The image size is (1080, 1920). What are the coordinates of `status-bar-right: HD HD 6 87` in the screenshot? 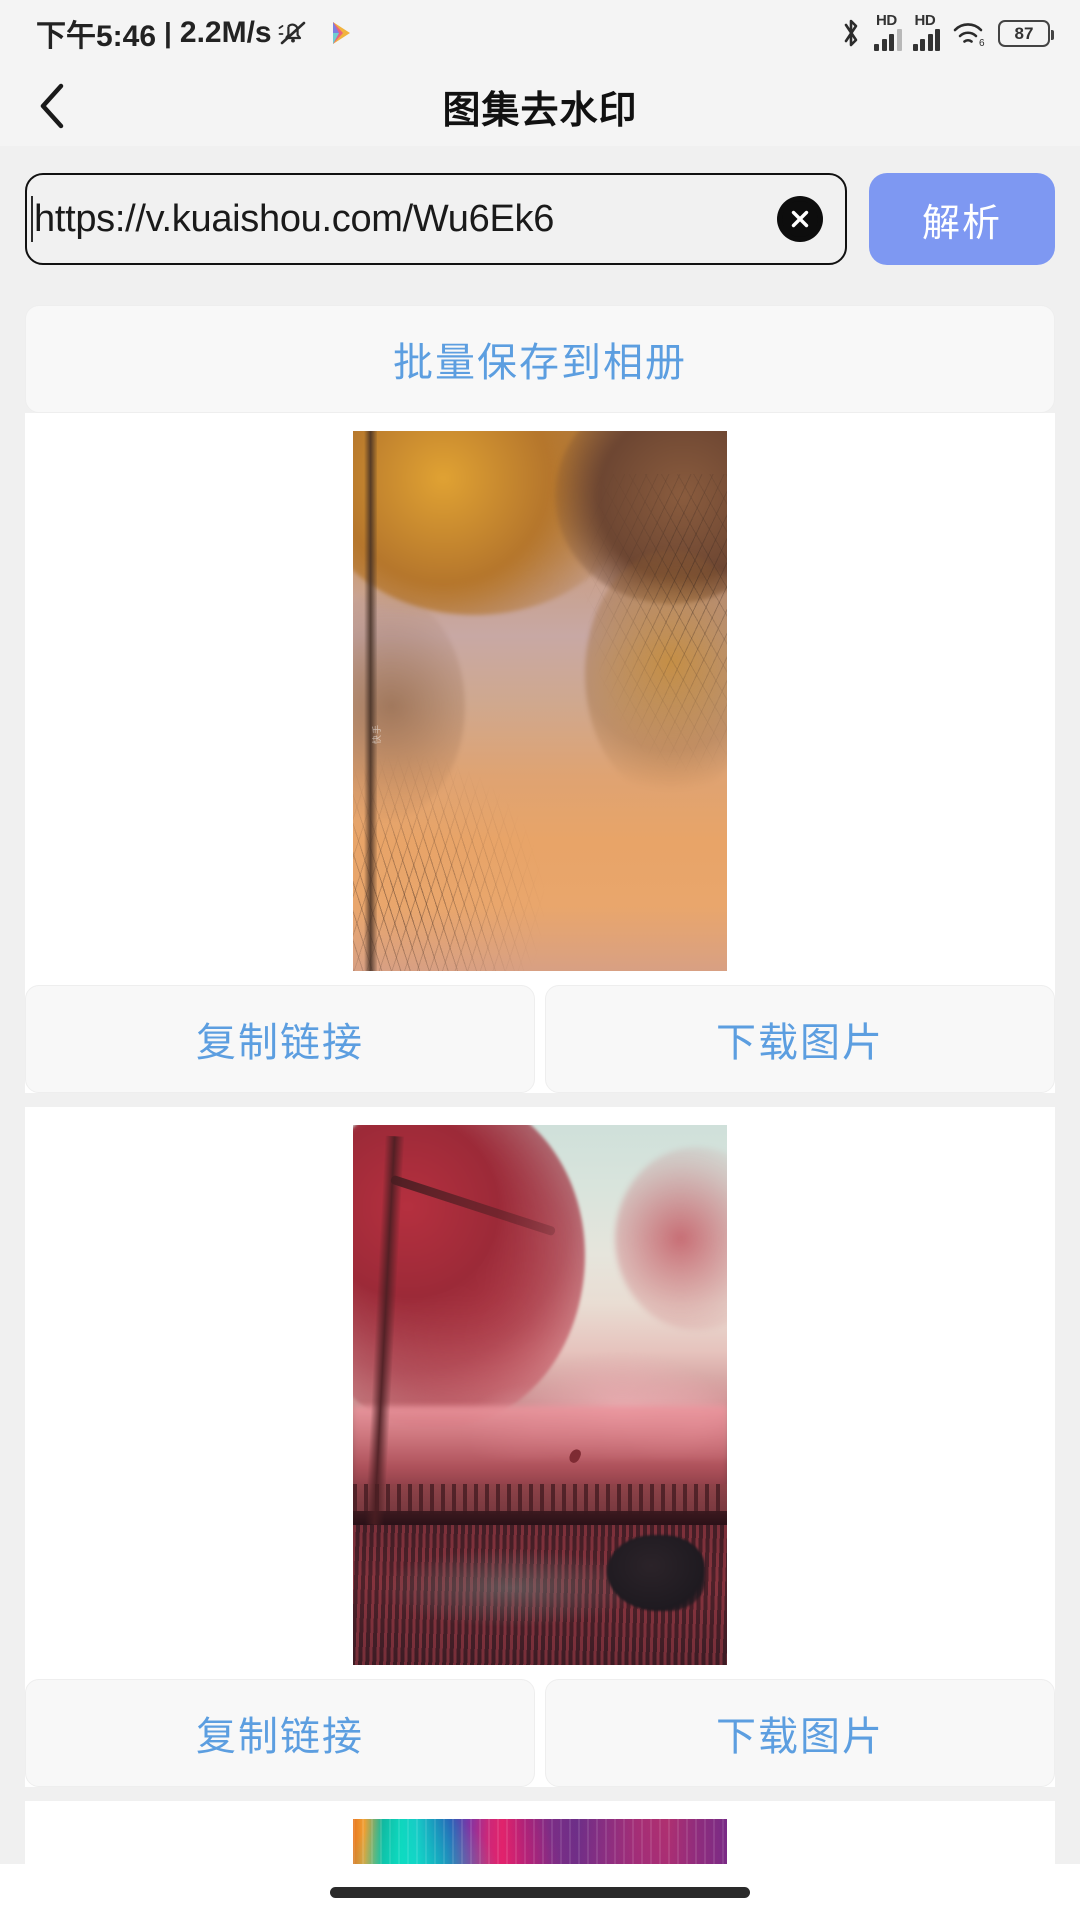 It's located at (946, 31).